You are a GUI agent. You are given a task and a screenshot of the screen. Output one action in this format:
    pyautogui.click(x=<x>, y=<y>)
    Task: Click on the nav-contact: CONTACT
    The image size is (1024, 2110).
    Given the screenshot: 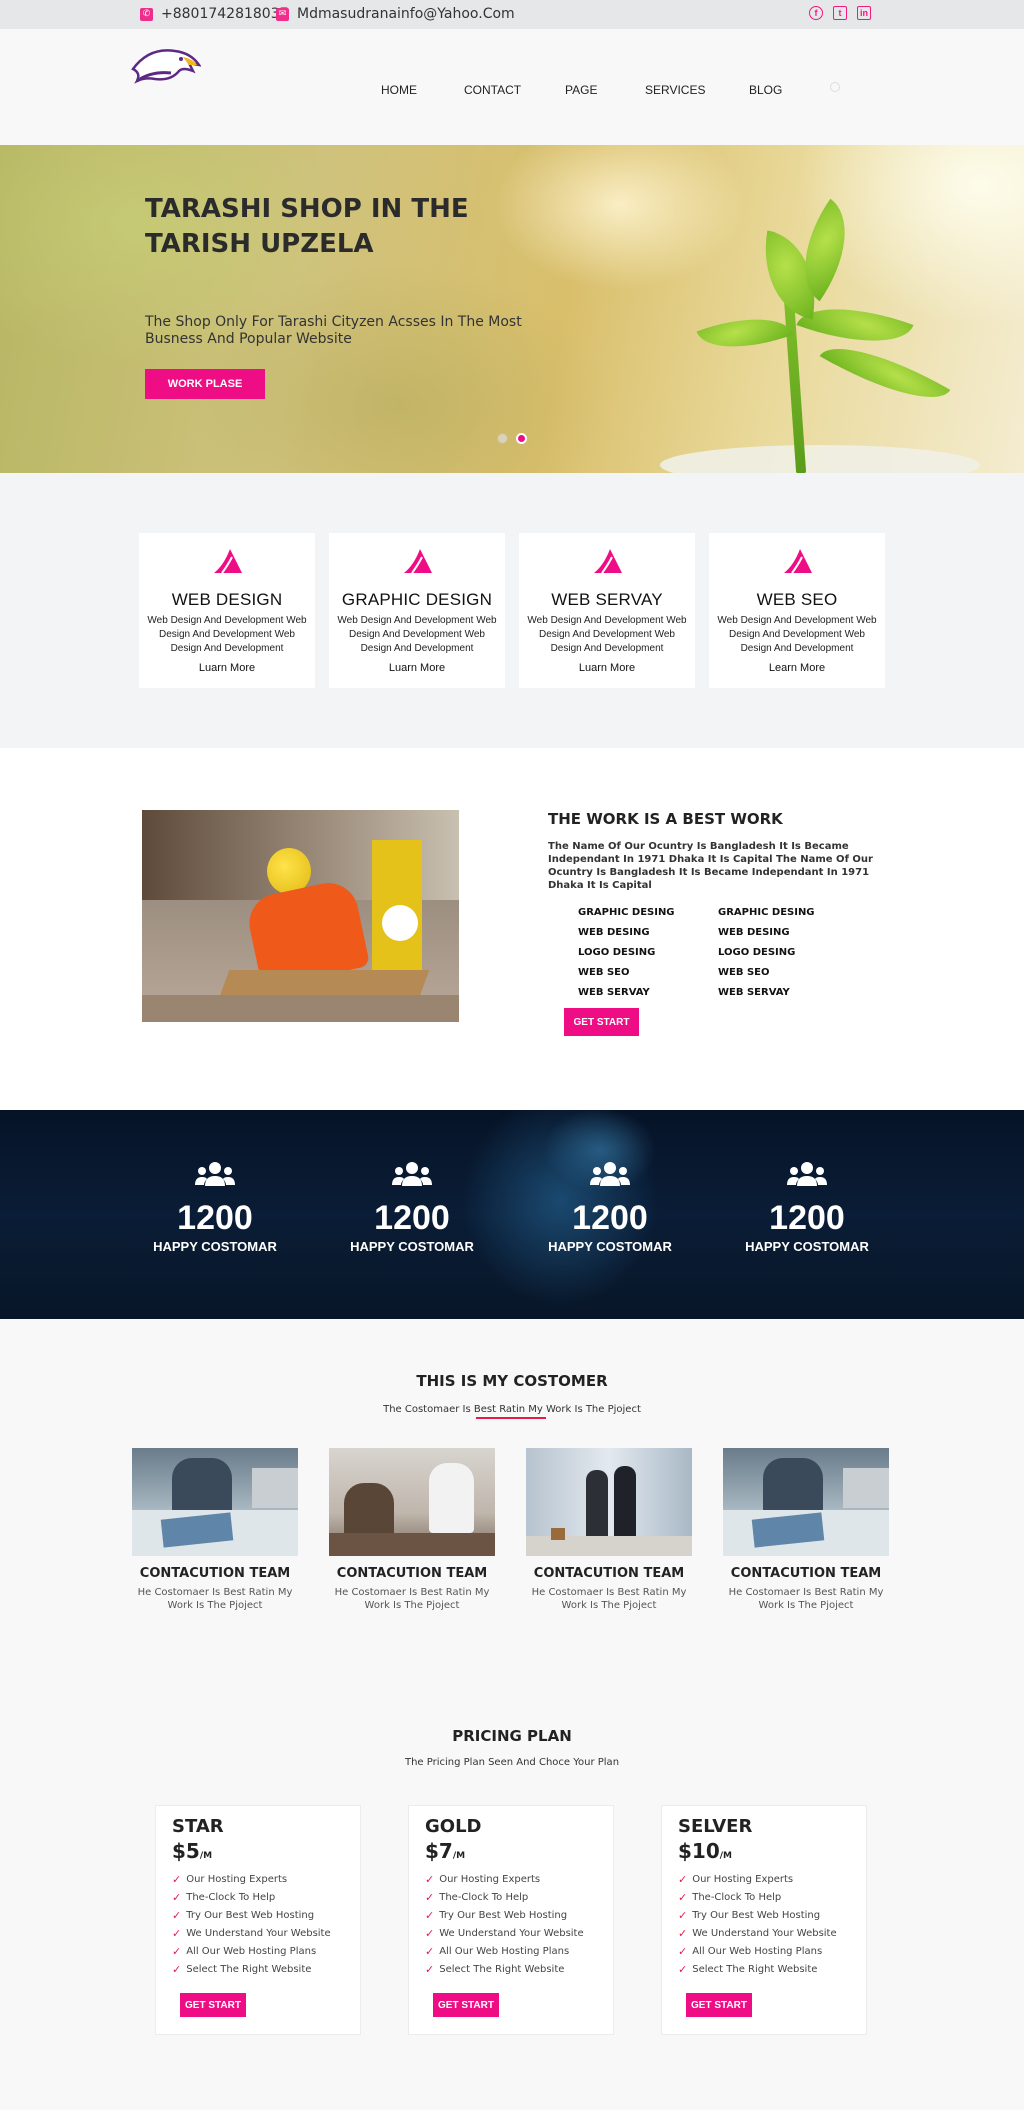 What is the action you would take?
    pyautogui.click(x=492, y=90)
    